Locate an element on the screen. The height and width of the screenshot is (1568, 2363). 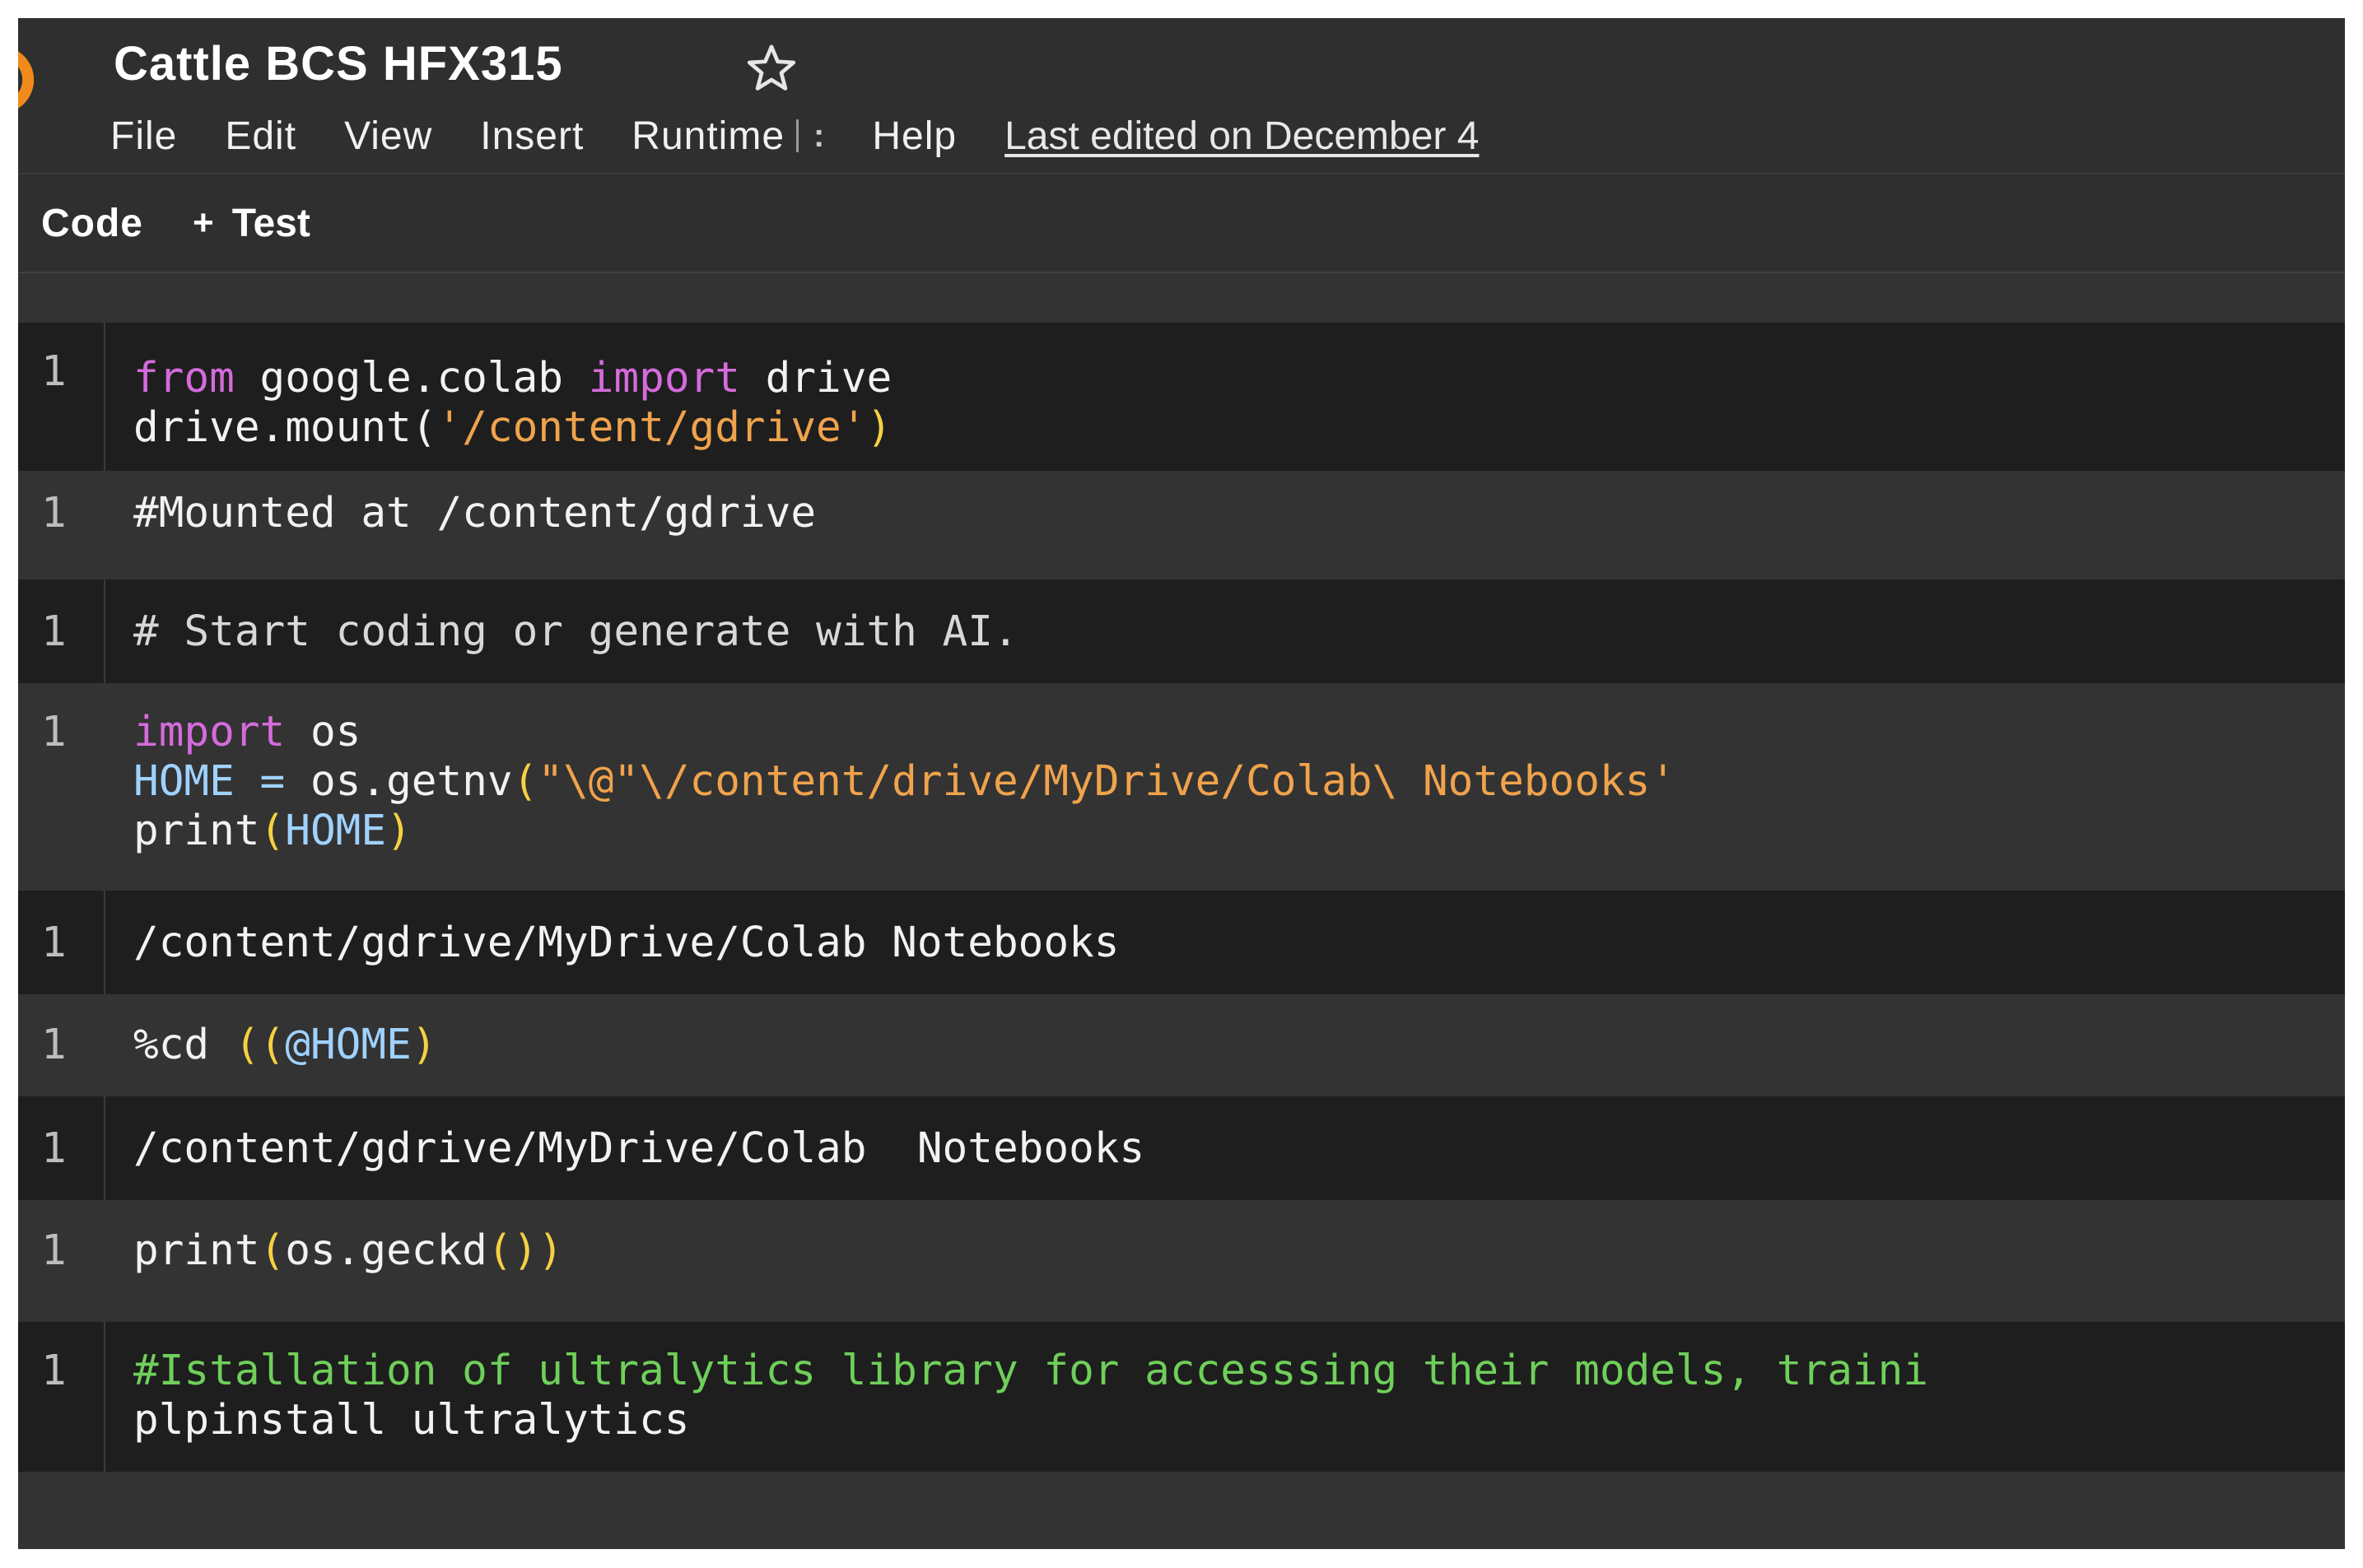
code-token: from is located at coordinates (184, 378).